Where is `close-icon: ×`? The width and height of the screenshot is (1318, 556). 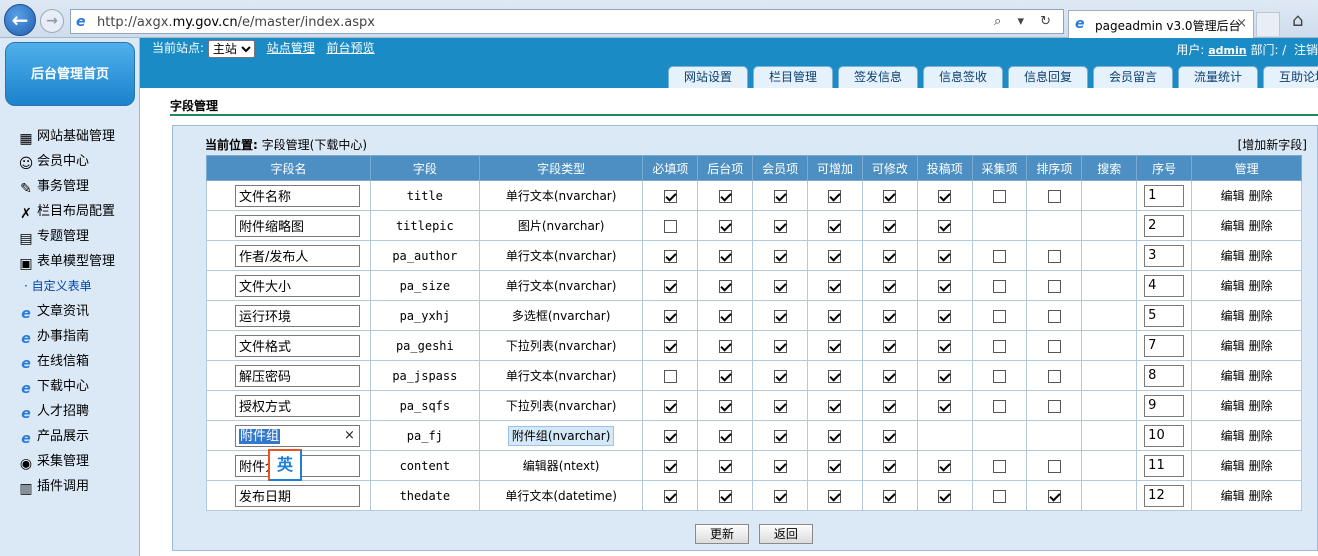
close-icon: × is located at coordinates (1241, 23).